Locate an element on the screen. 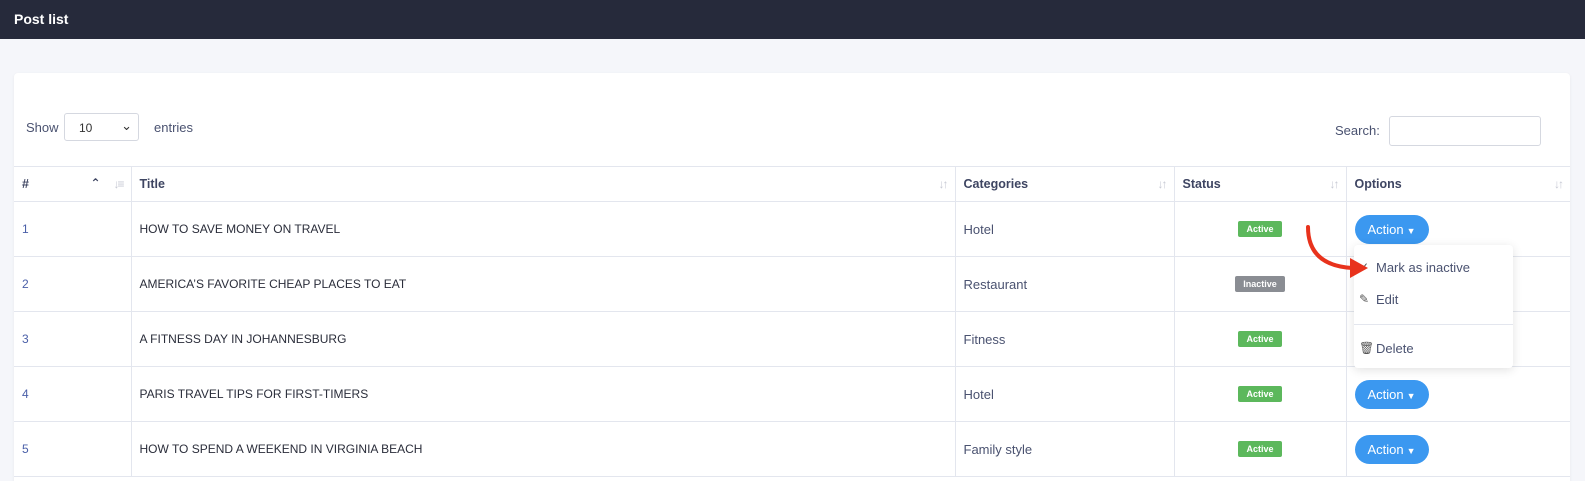 The width and height of the screenshot is (1585, 481). menu-item-edit: ✎ Edit is located at coordinates (1379, 299).